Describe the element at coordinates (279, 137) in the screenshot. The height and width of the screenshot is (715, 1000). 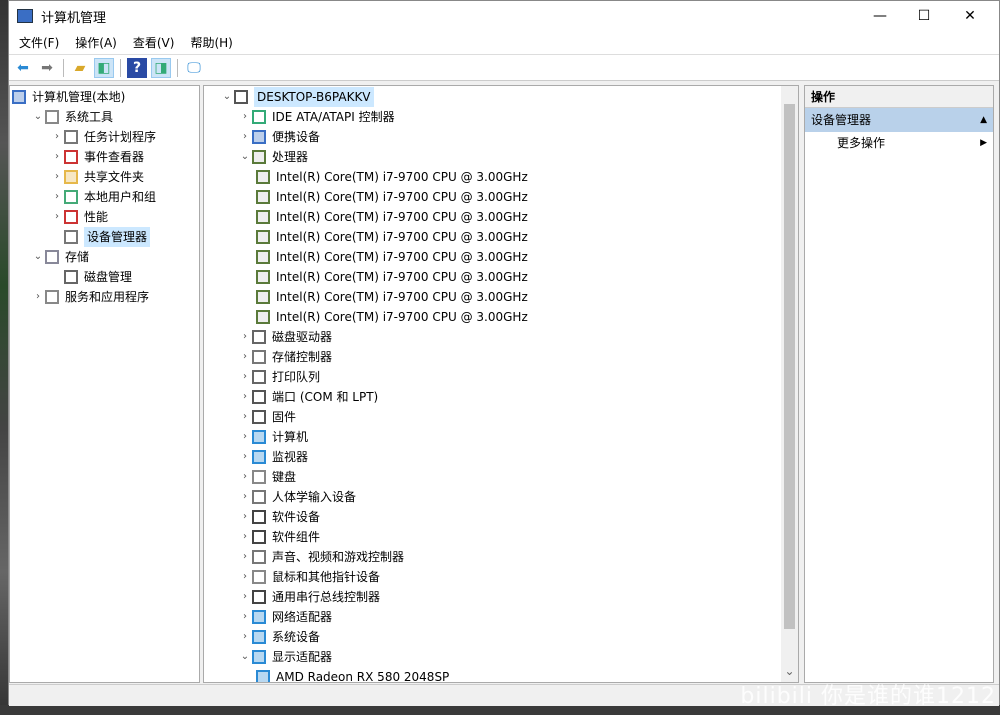
I see `tree-item: › 便携设备` at that location.